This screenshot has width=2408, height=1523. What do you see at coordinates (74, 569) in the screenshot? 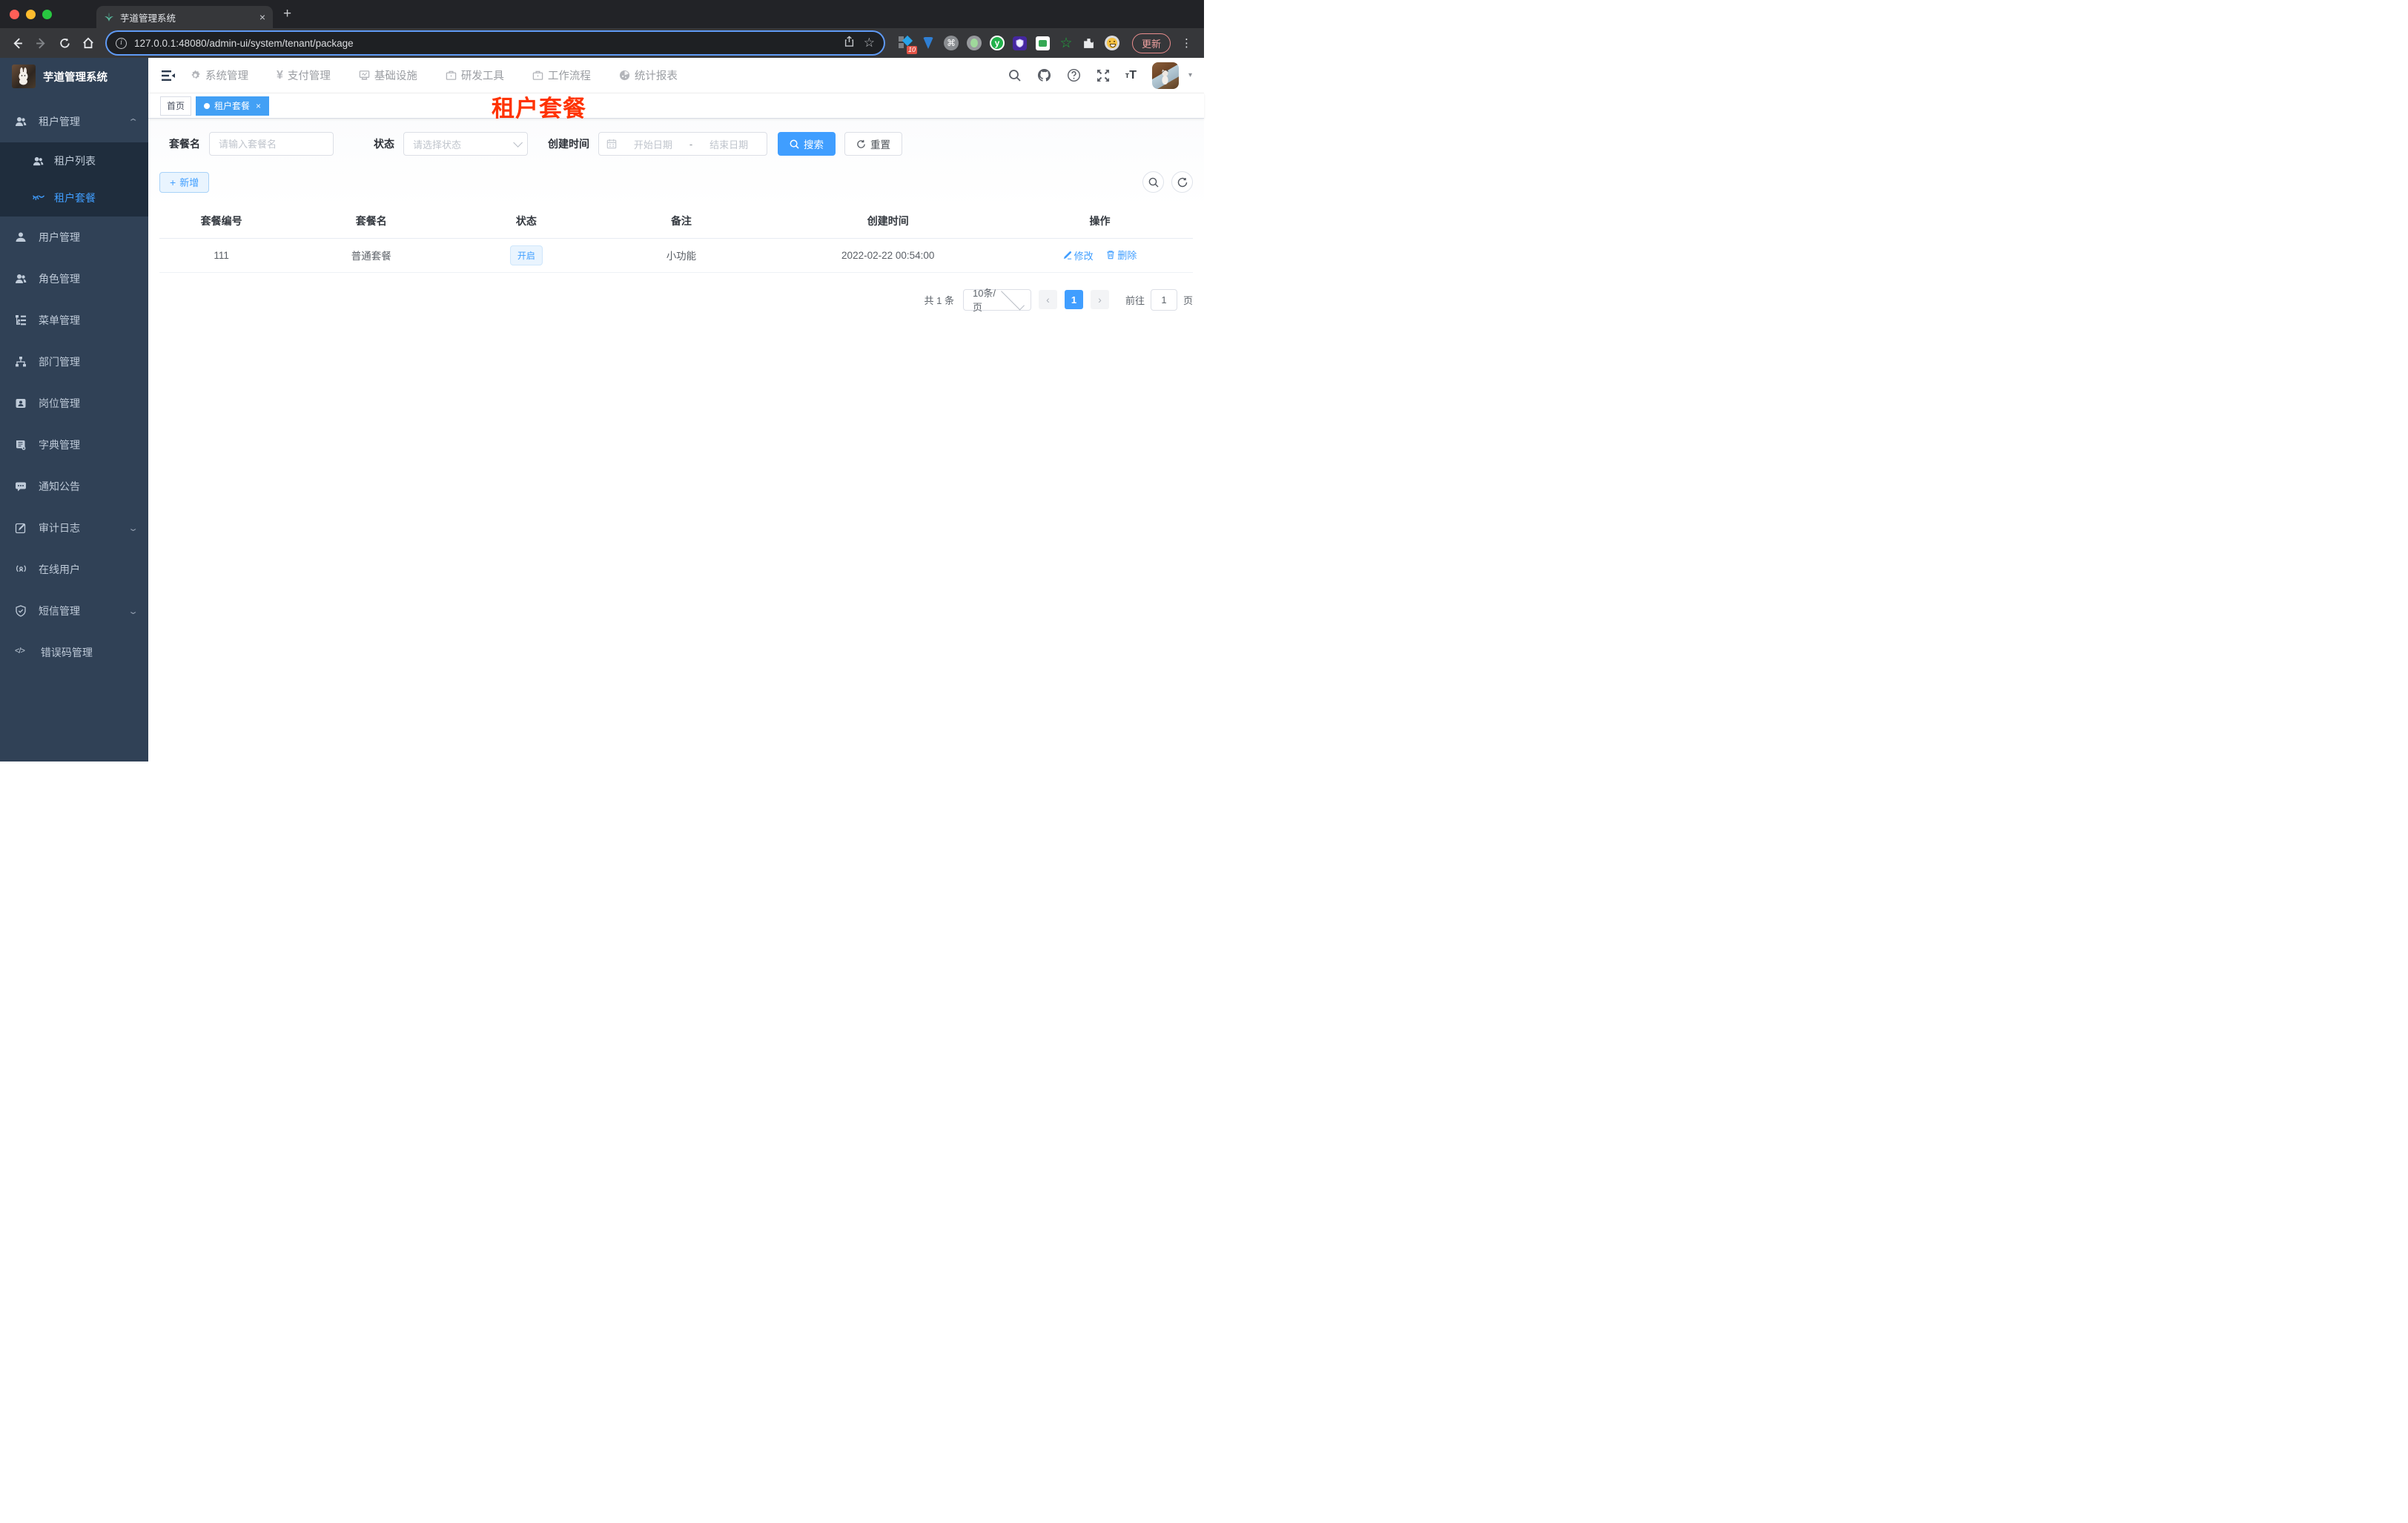
I see `sidebar-item-online-users: 在线用户` at bounding box center [74, 569].